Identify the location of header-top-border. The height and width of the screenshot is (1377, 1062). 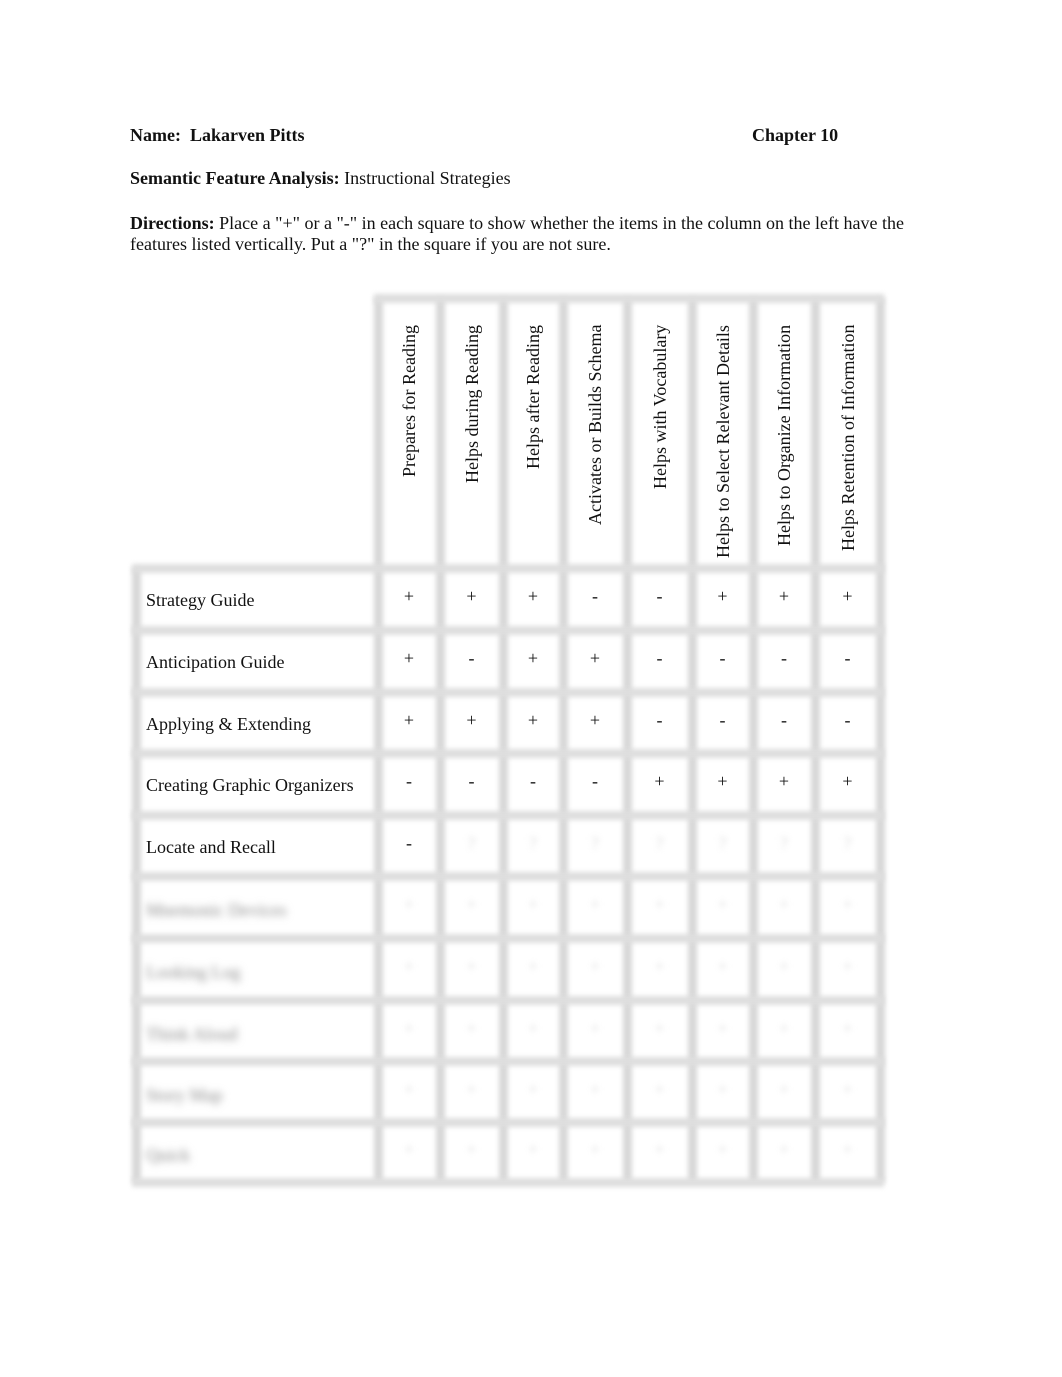
(629, 298).